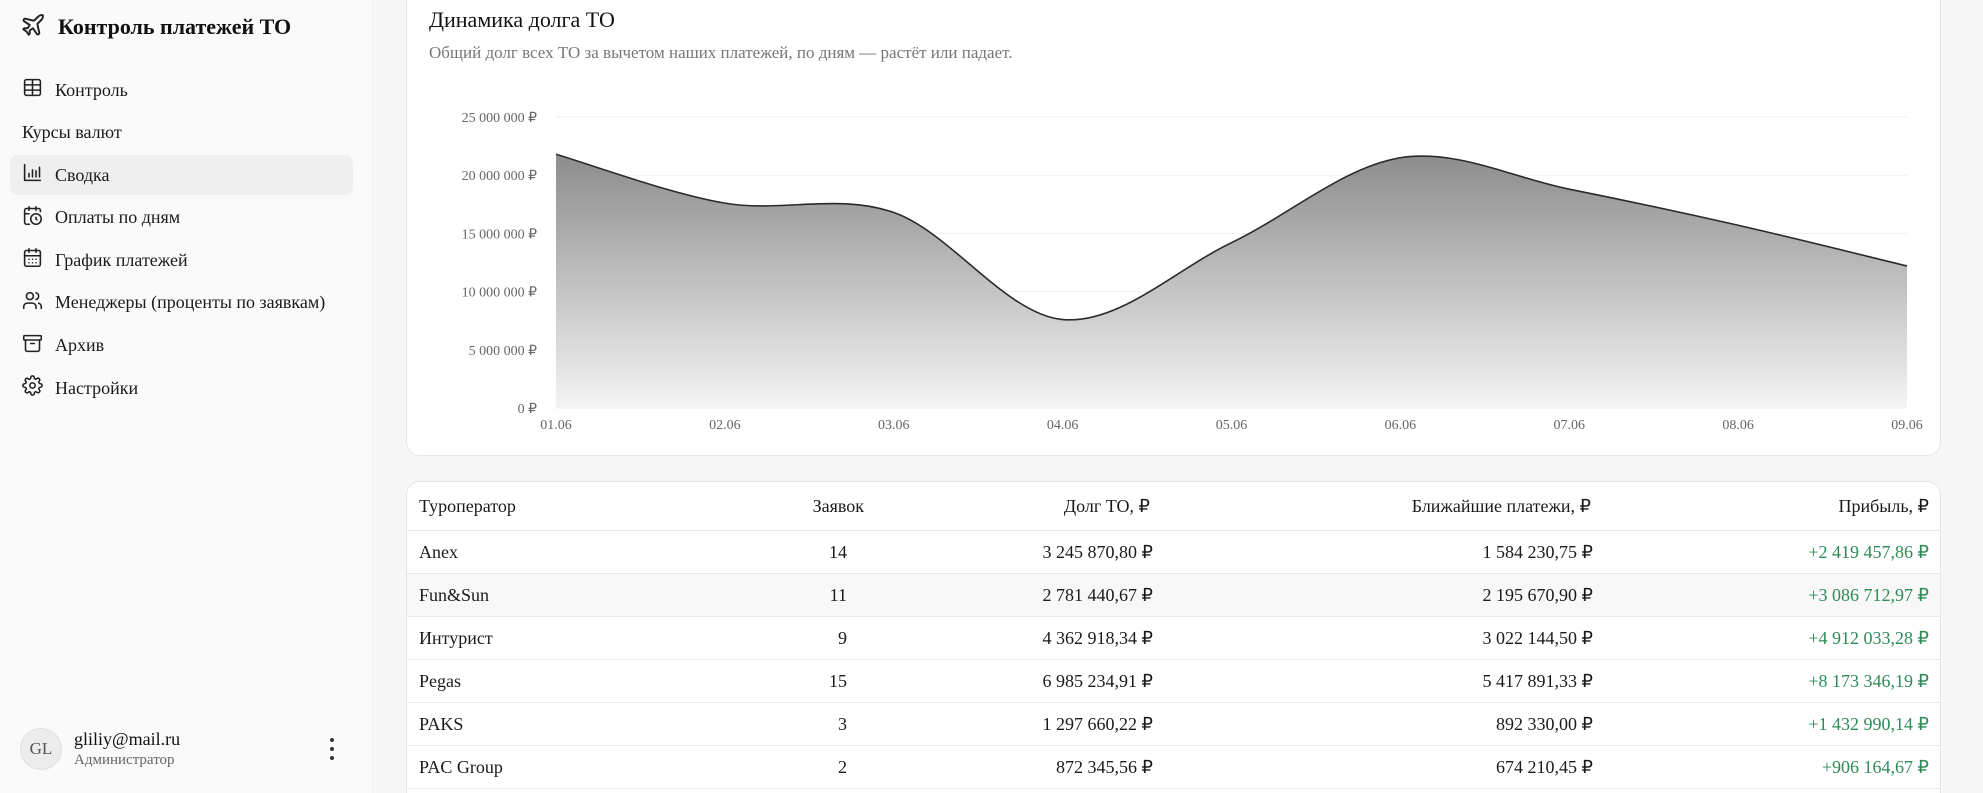 This screenshot has height=793, width=1983. I want to click on gear-icon, so click(32, 388).